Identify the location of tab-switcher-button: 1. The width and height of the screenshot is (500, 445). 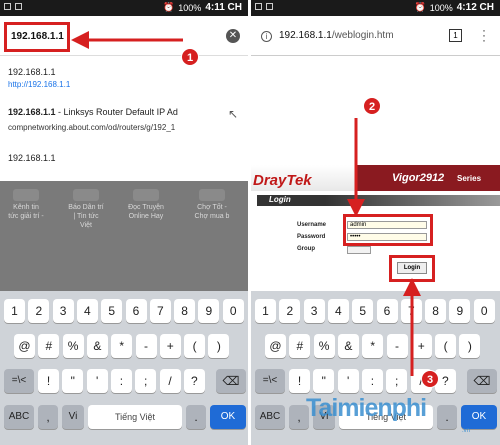
(455, 35).